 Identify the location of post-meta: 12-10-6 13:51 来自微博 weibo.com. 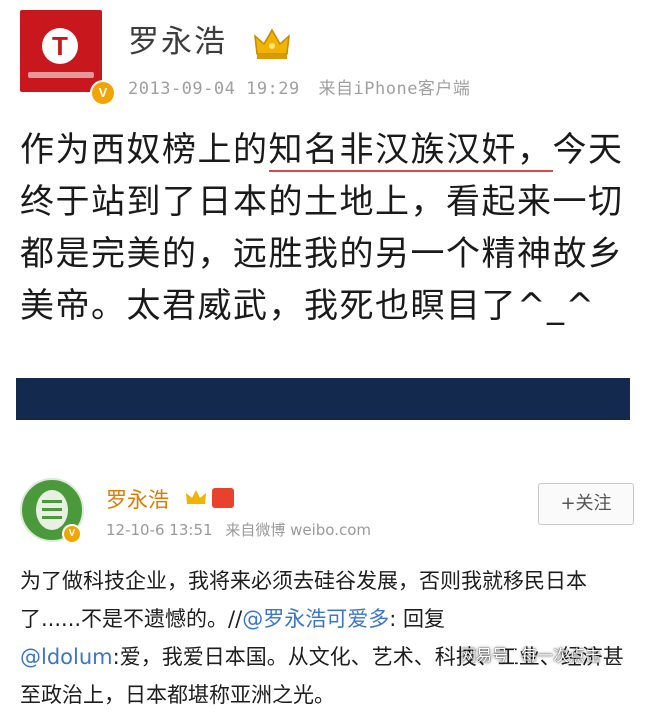
(238, 529).